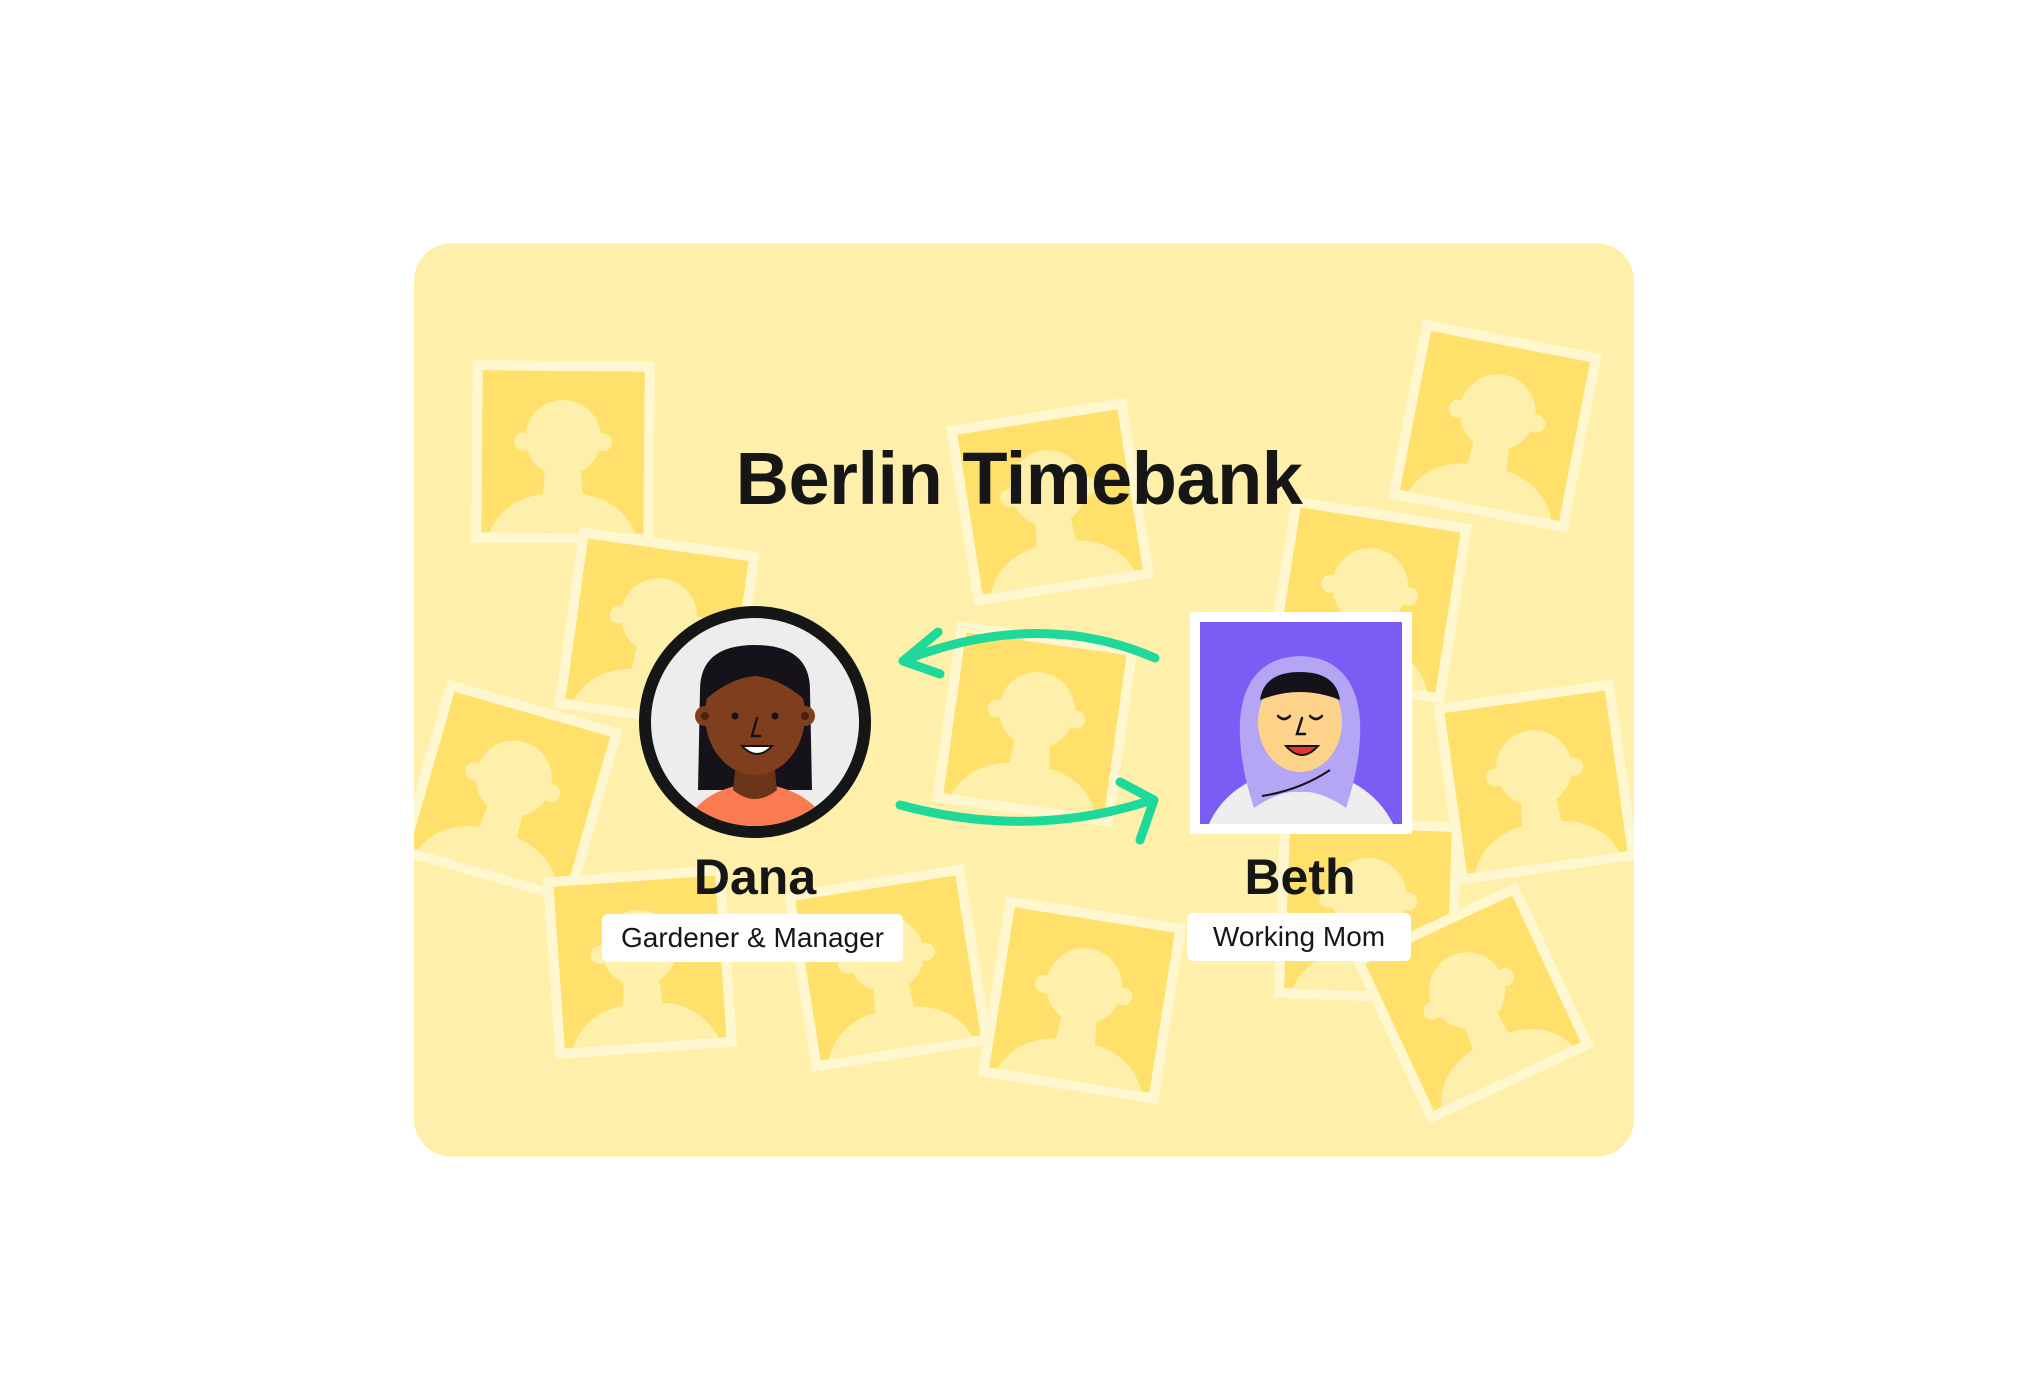 The image size is (2038, 1394). What do you see at coordinates (752, 938) in the screenshot?
I see `role-badge-dana: Gardener & Manager` at bounding box center [752, 938].